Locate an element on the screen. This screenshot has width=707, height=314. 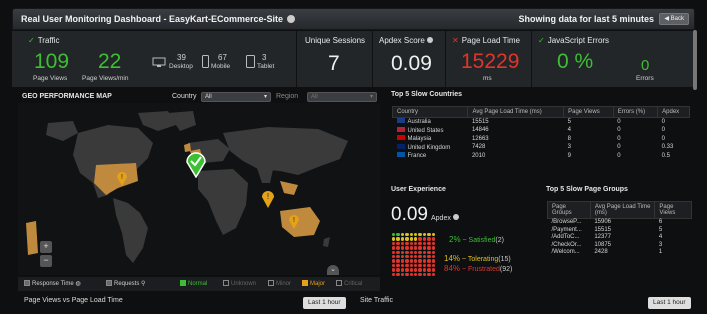
tablet-icon is located at coordinates (250, 61).